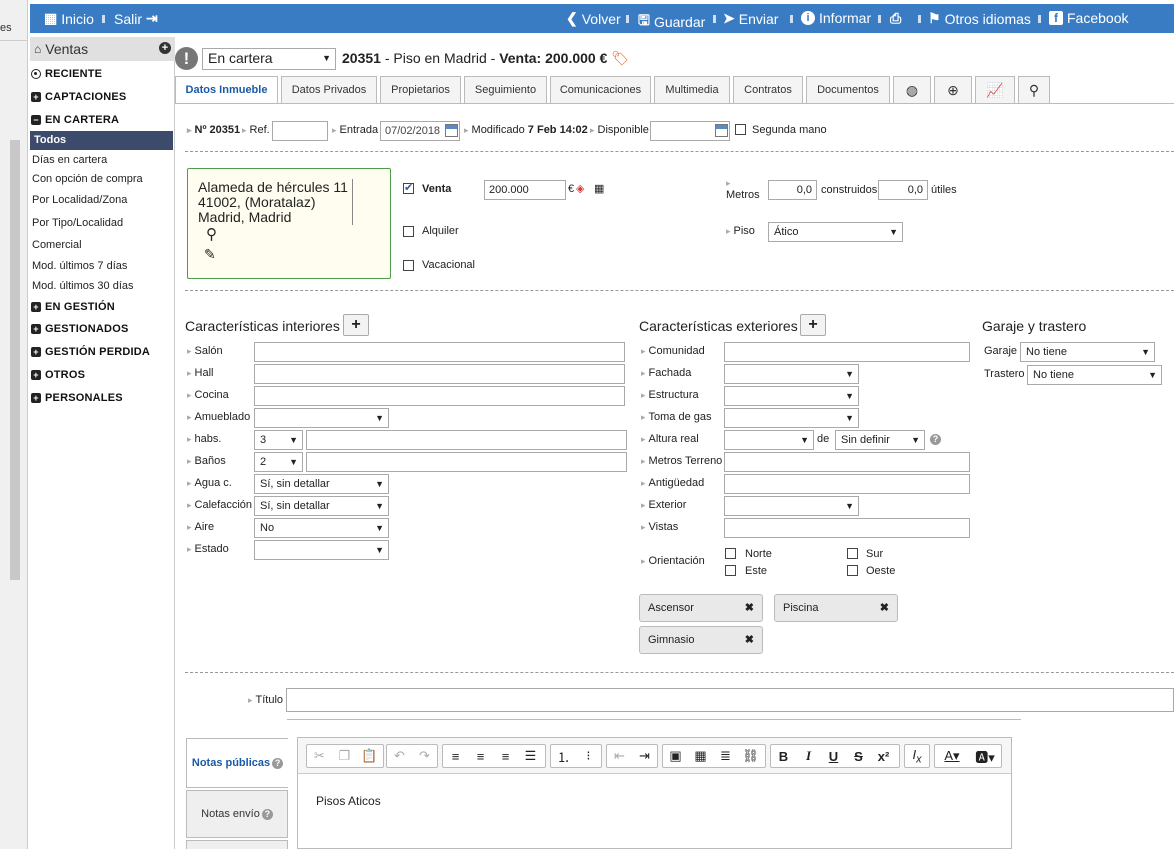  Describe the element at coordinates (78, 97) in the screenshot. I see `sidebar-section-captaciones: + CAPTACIONES` at that location.